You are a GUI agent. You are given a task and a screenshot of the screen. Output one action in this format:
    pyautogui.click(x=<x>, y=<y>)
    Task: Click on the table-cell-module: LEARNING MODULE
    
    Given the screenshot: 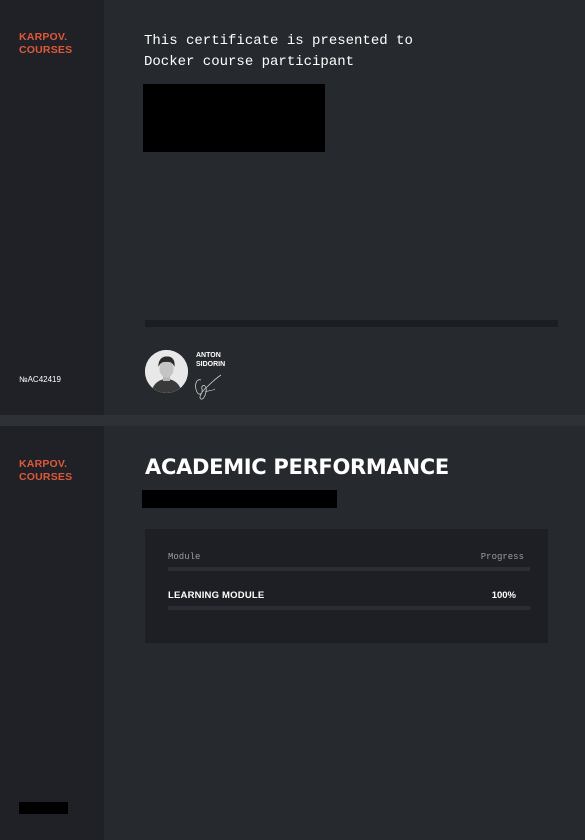 What is the action you would take?
    pyautogui.click(x=216, y=595)
    